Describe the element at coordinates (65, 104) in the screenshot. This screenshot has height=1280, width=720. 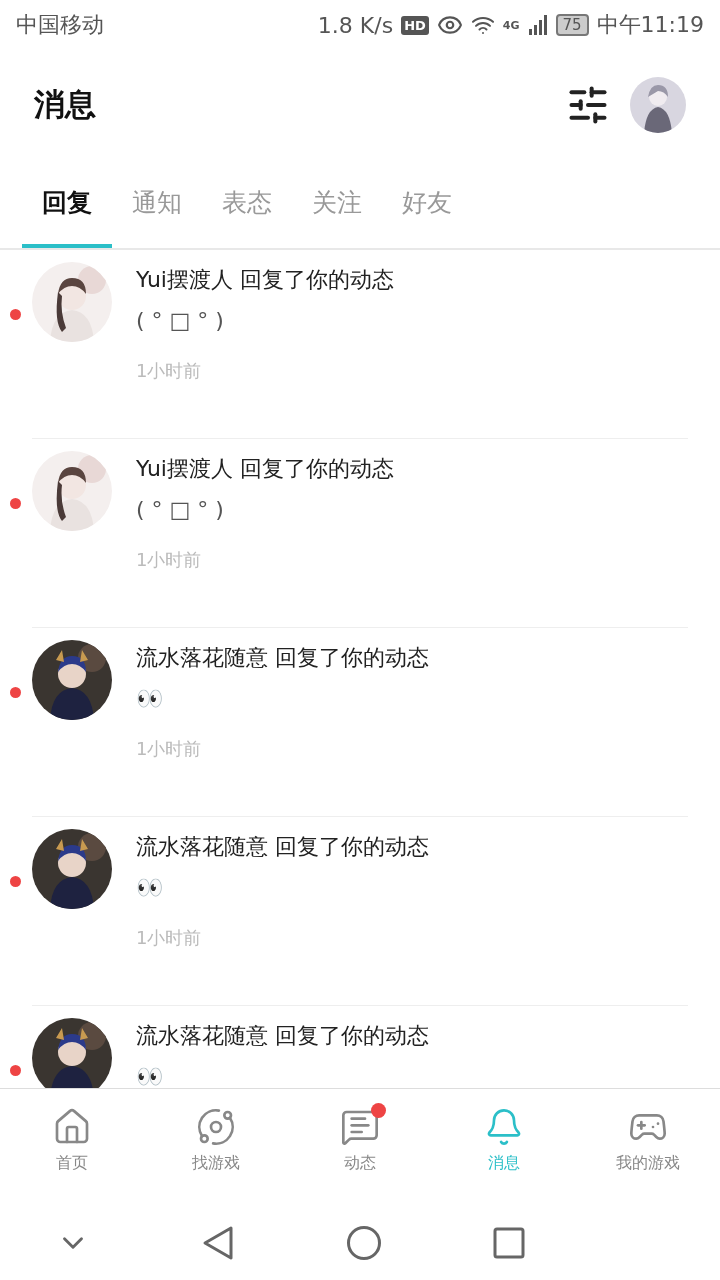
I see `page-title: 消息` at that location.